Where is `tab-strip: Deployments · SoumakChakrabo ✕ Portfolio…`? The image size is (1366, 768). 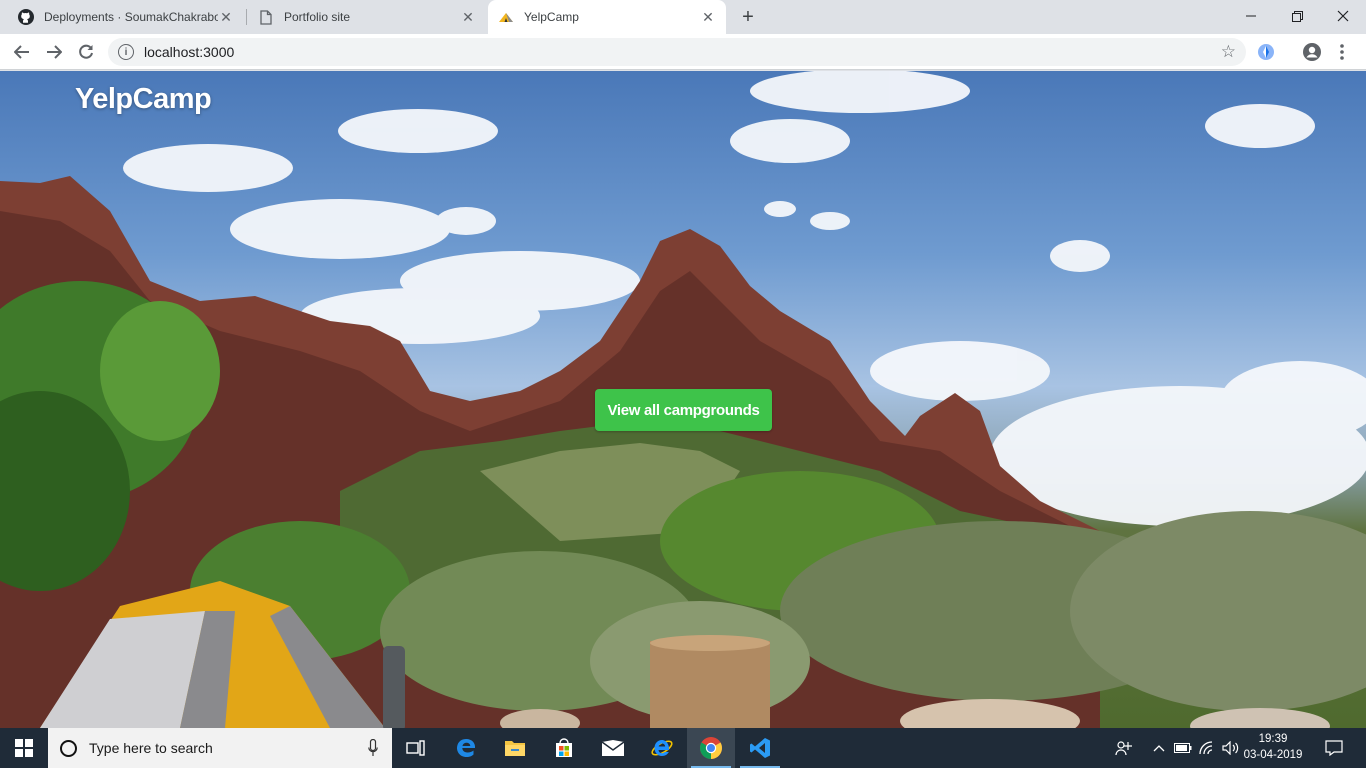 tab-strip: Deployments · SoumakChakrabo ✕ Portfolio… is located at coordinates (683, 17).